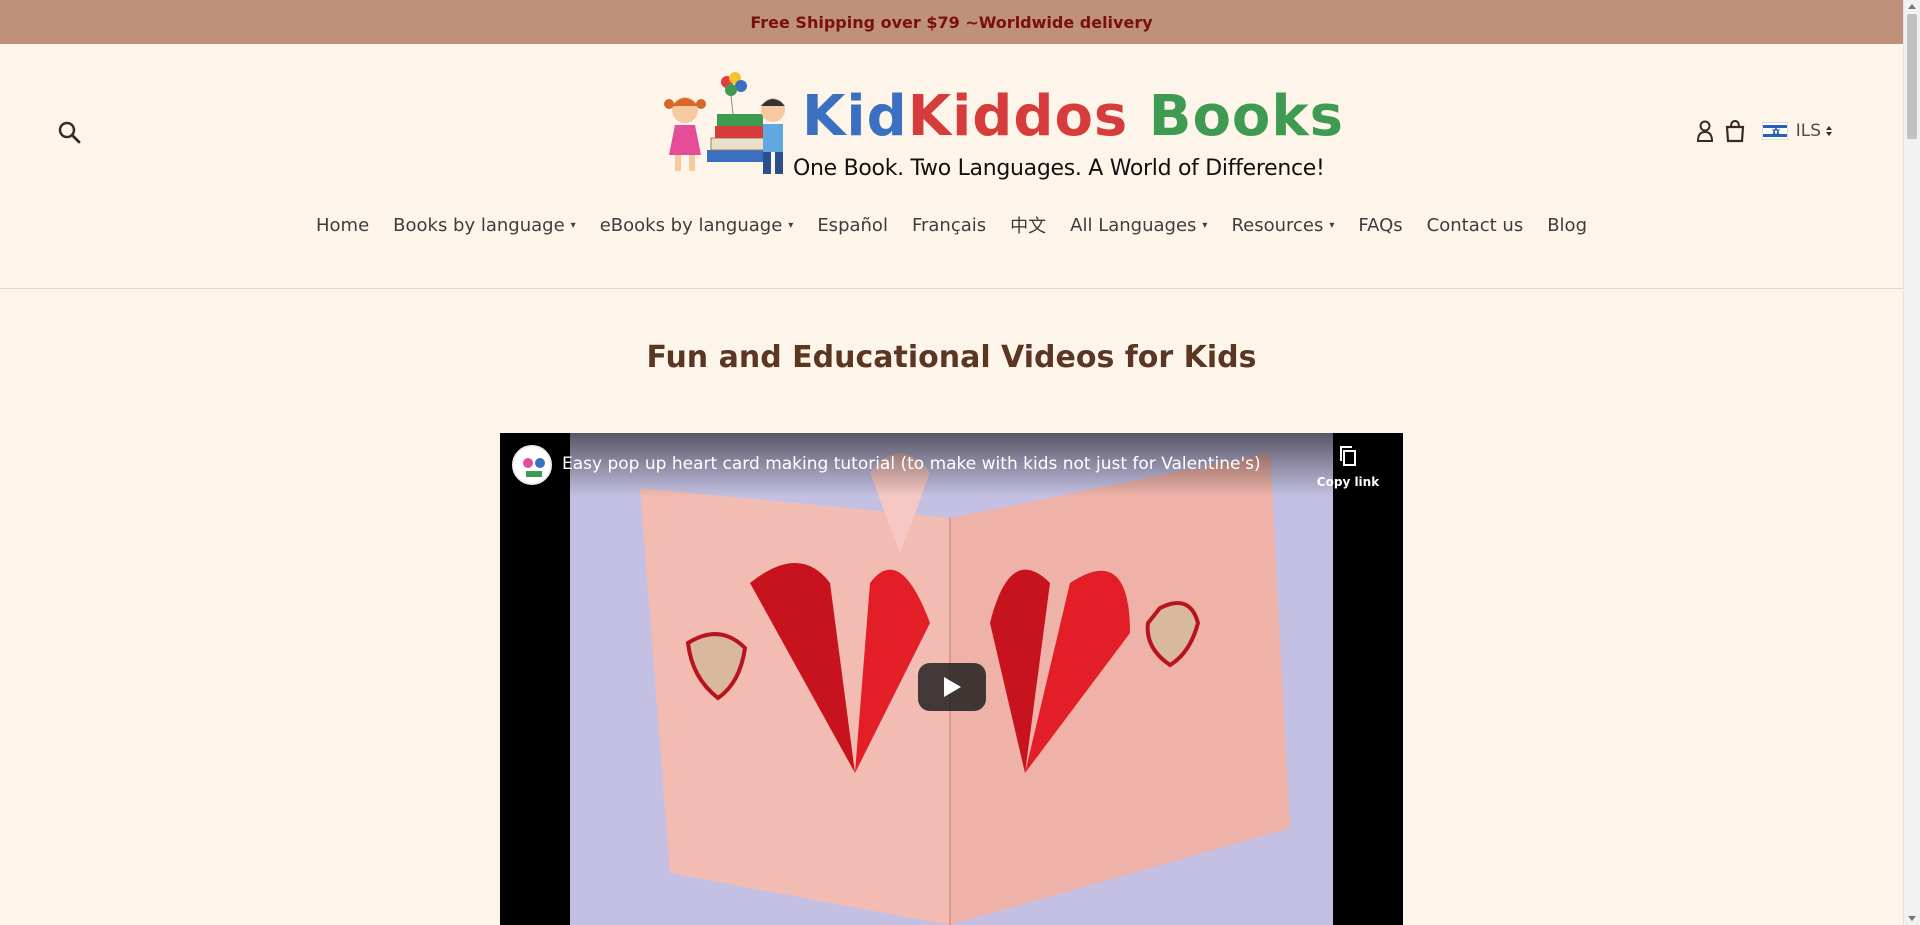 This screenshot has width=1920, height=925. Describe the element at coordinates (1133, 225) in the screenshot. I see `nav-label: All Languages` at that location.